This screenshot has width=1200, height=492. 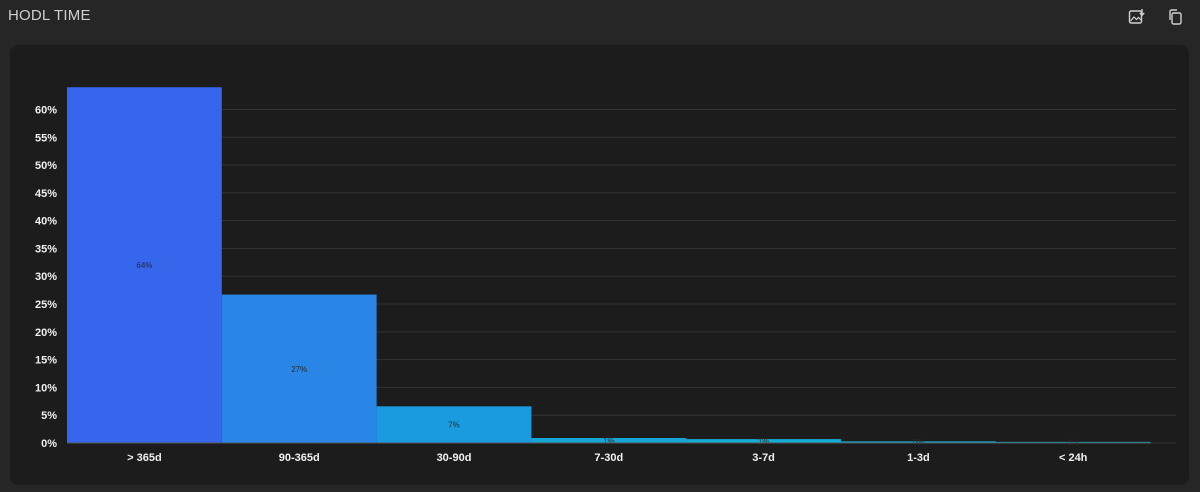 What do you see at coordinates (46, 277) in the screenshot?
I see `y-tick-label: 30%` at bounding box center [46, 277].